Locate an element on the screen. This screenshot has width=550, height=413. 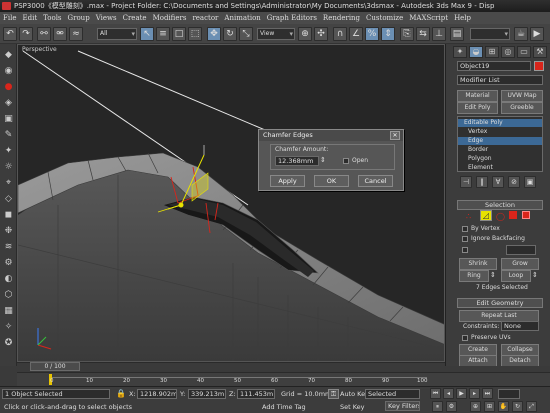
object-name-input: Object19 is located at coordinates (494, 66).